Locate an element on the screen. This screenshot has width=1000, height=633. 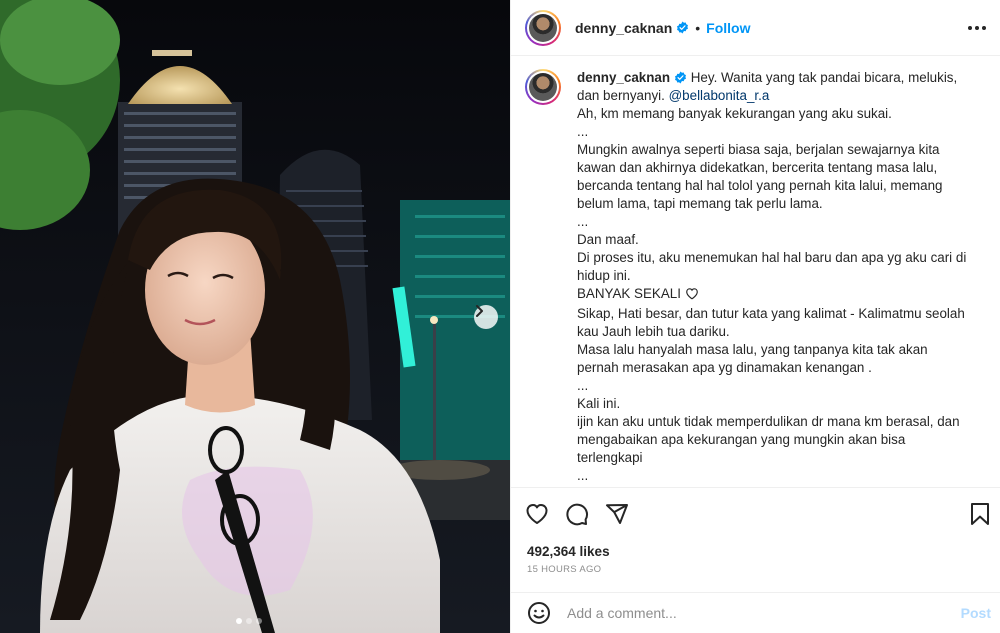
carousel-indicator is located at coordinates (249, 621).